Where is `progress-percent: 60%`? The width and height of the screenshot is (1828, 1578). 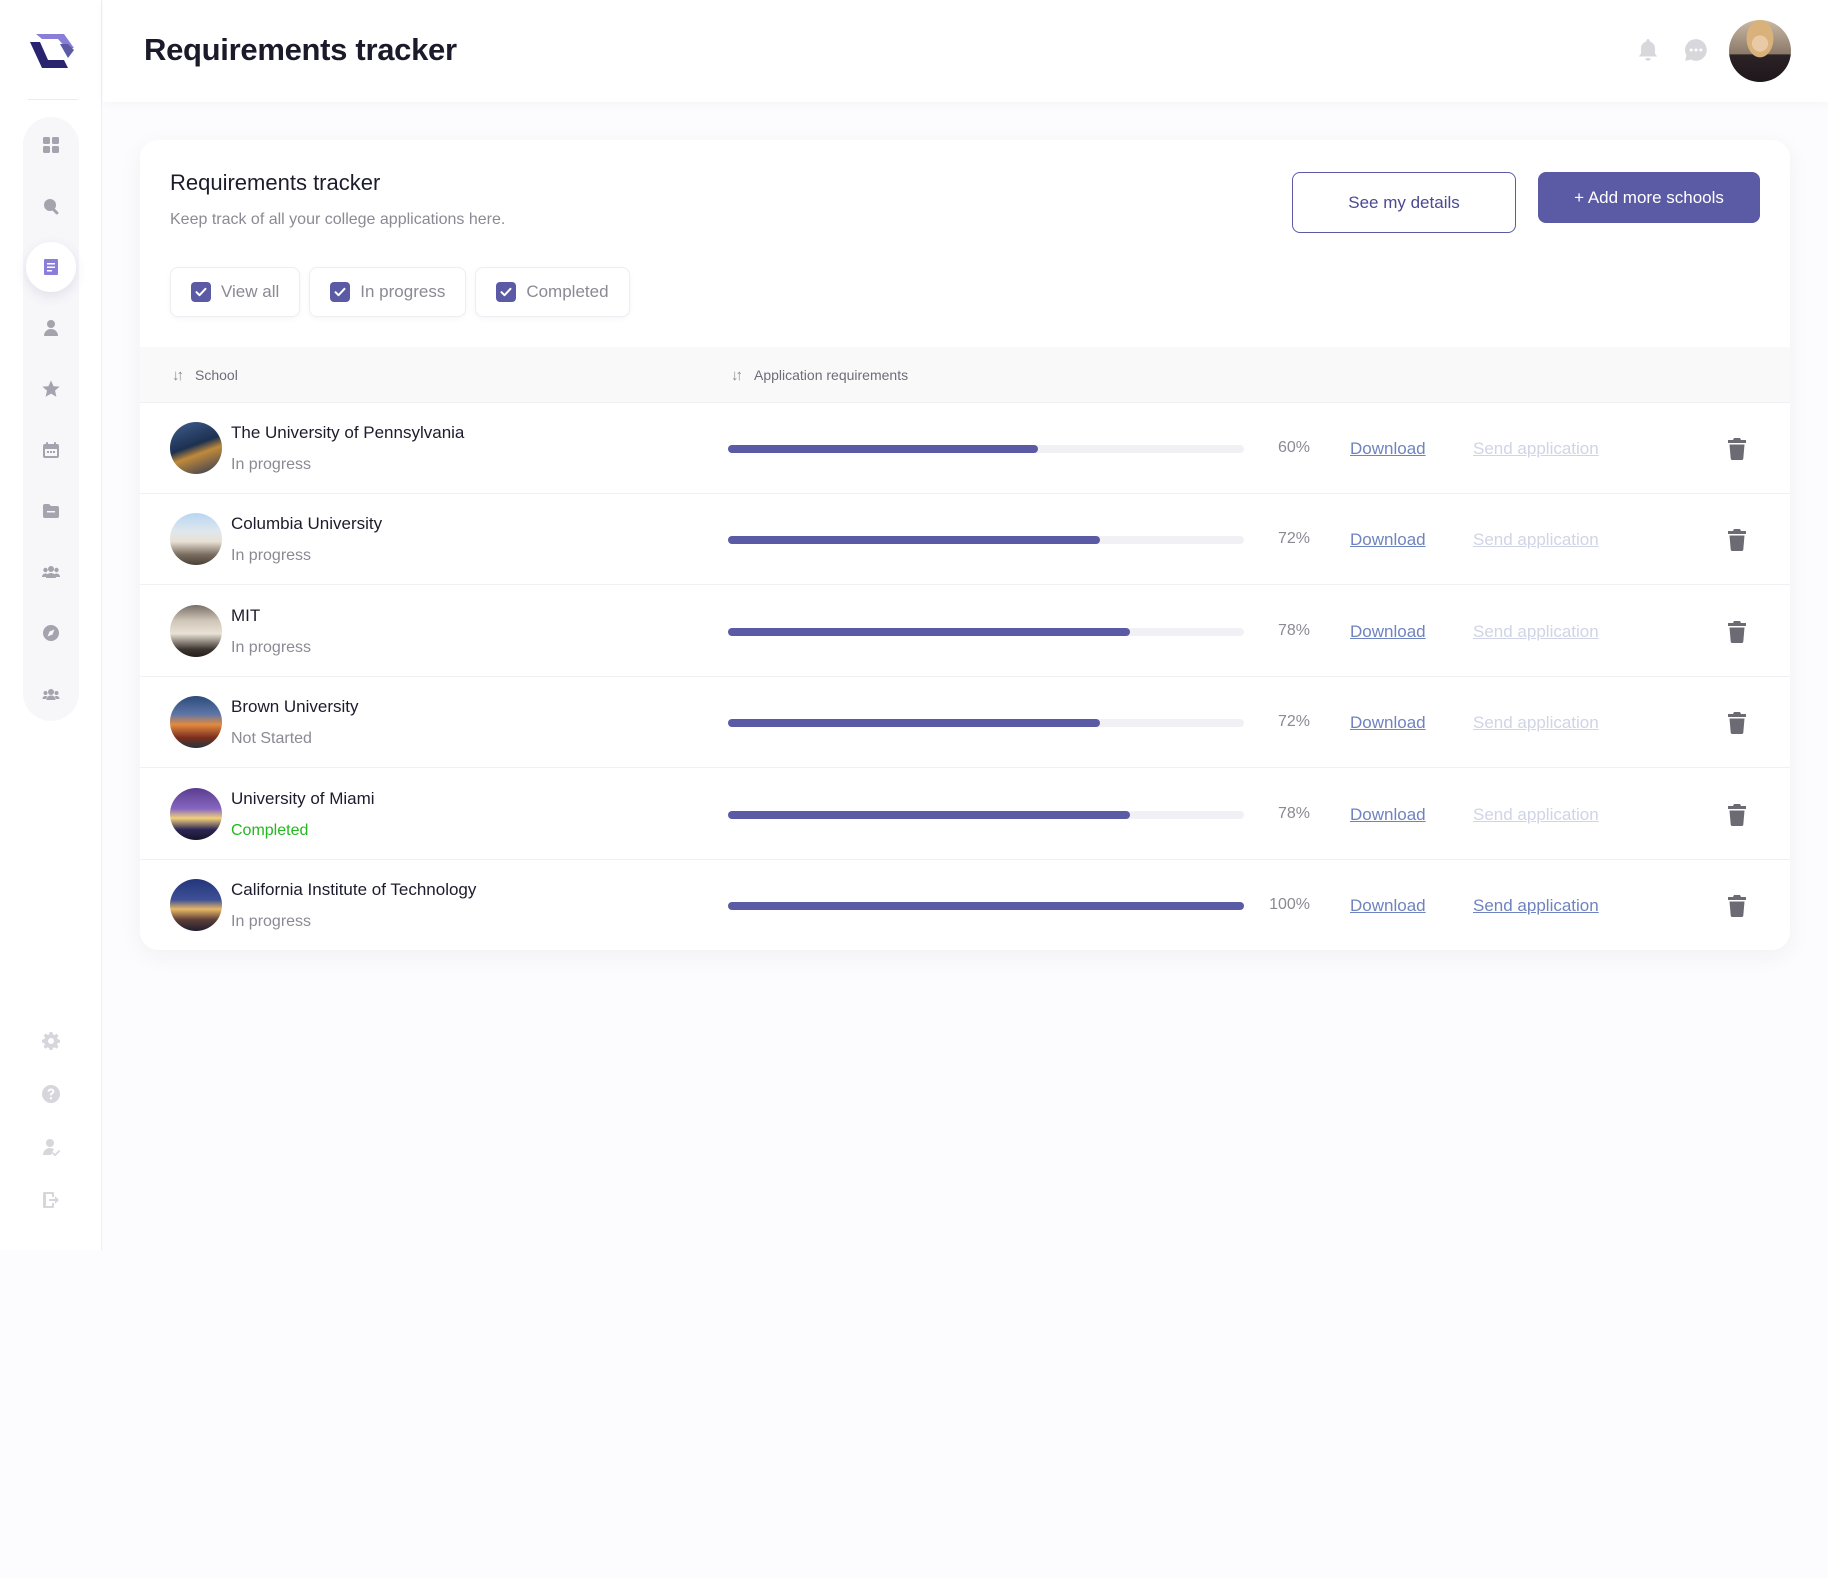
progress-percent: 60% is located at coordinates (1293, 447).